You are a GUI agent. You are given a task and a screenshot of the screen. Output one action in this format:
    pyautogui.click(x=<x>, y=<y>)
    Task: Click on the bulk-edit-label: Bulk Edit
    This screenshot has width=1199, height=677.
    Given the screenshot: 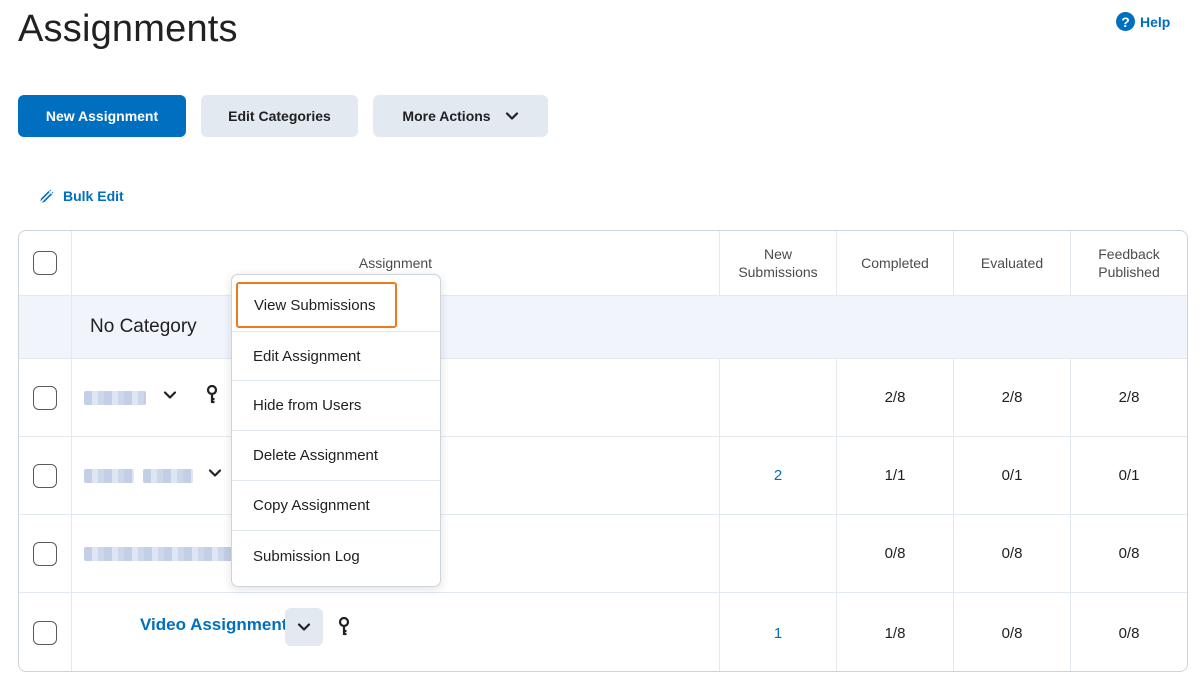 What is the action you would take?
    pyautogui.click(x=93, y=196)
    